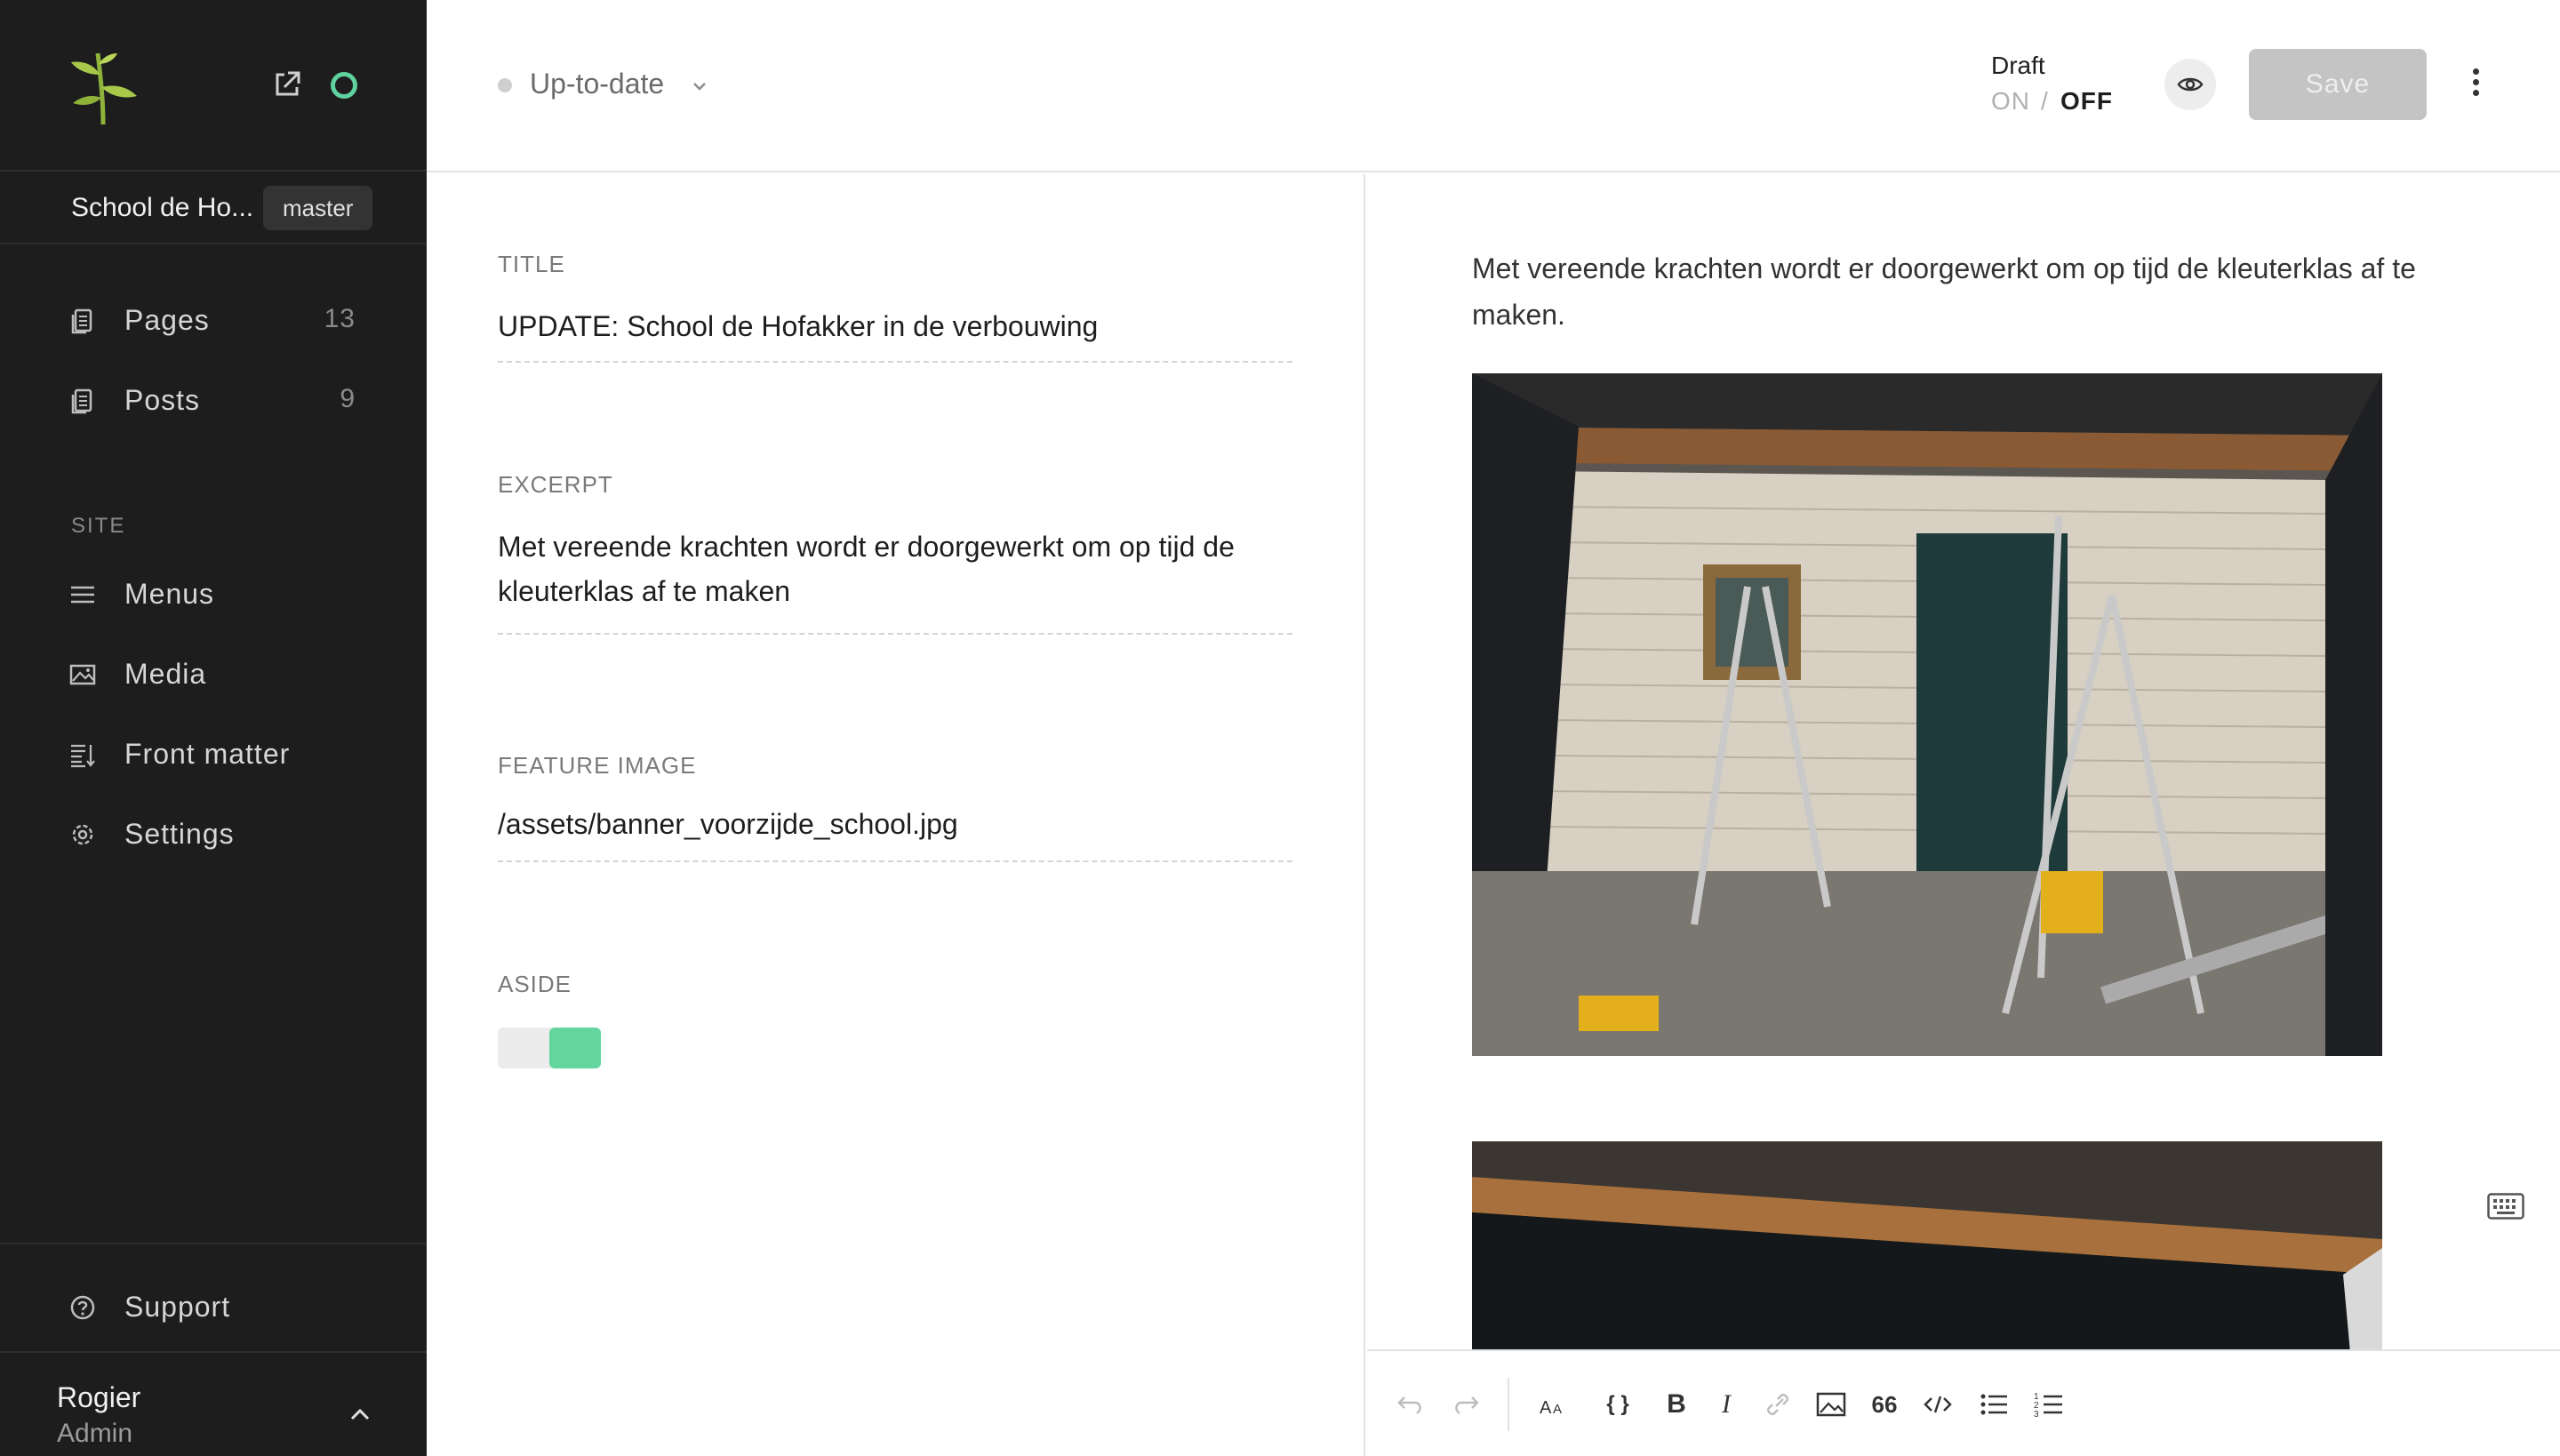  I want to click on user-name: Rogier, so click(99, 1397).